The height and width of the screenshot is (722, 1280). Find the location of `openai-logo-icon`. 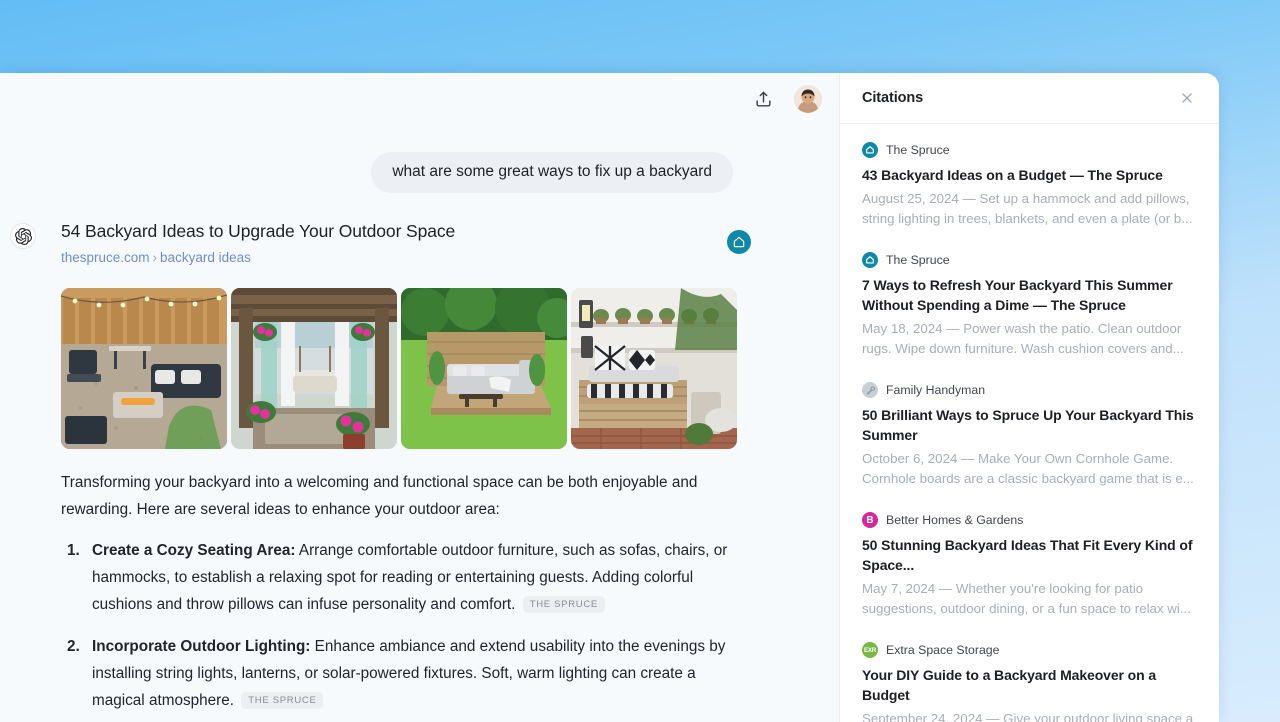

openai-logo-icon is located at coordinates (23, 236).